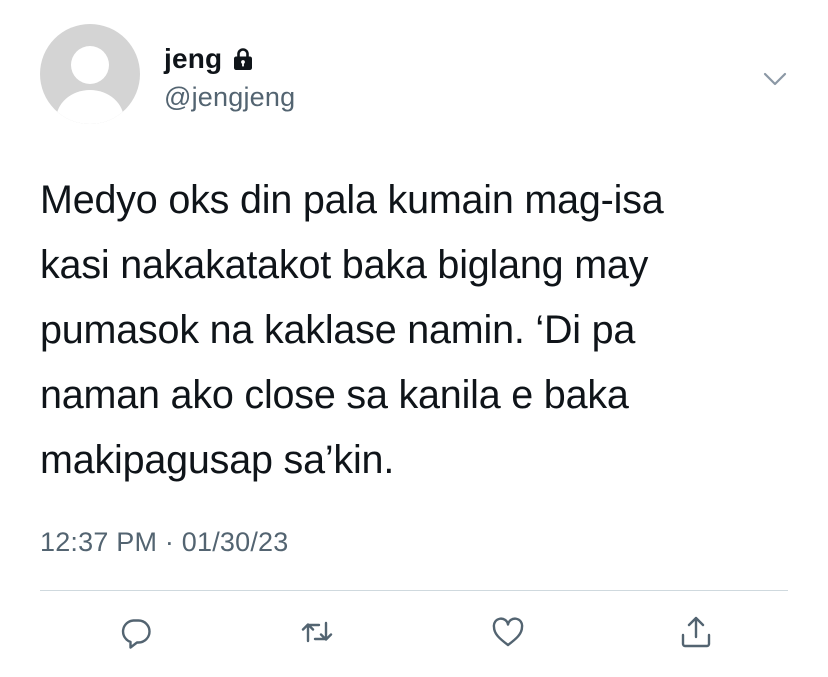 This screenshot has height=677, width=828. What do you see at coordinates (90, 107) in the screenshot?
I see `avatar-body-shape` at bounding box center [90, 107].